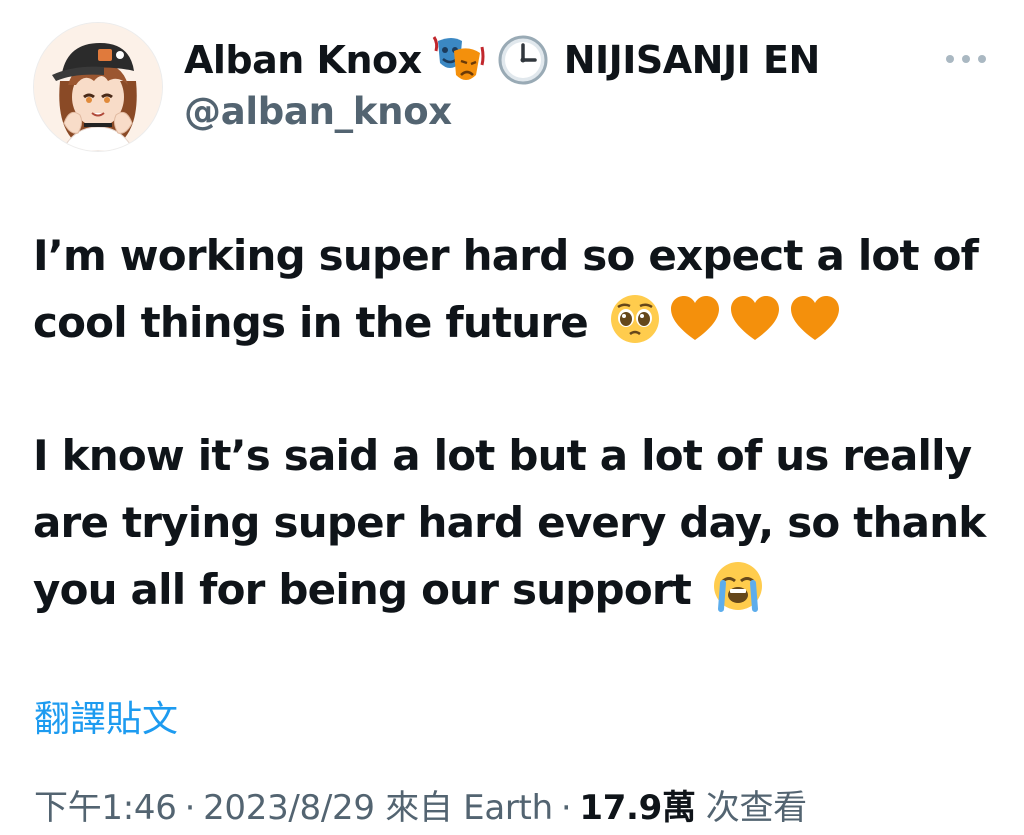  I want to click on more-options-button, so click(966, 59).